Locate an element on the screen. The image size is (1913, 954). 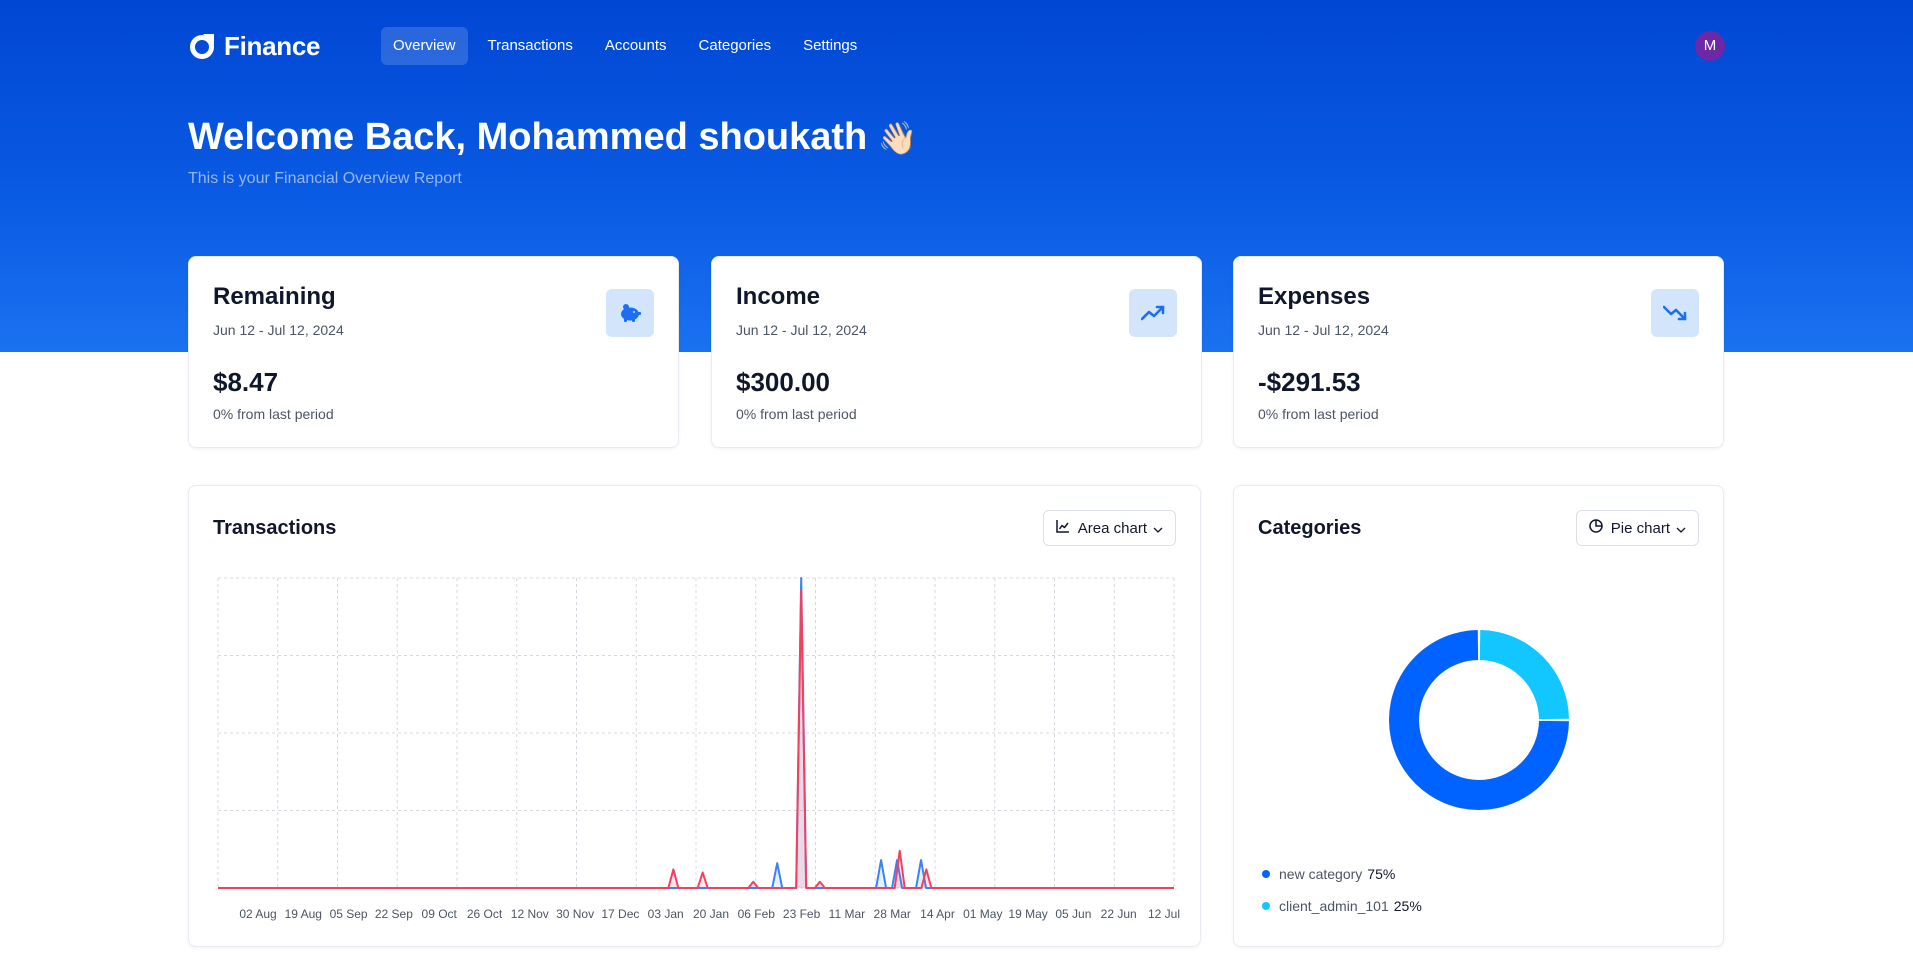
x-tick-label: 09 Oct is located at coordinates (440, 914).